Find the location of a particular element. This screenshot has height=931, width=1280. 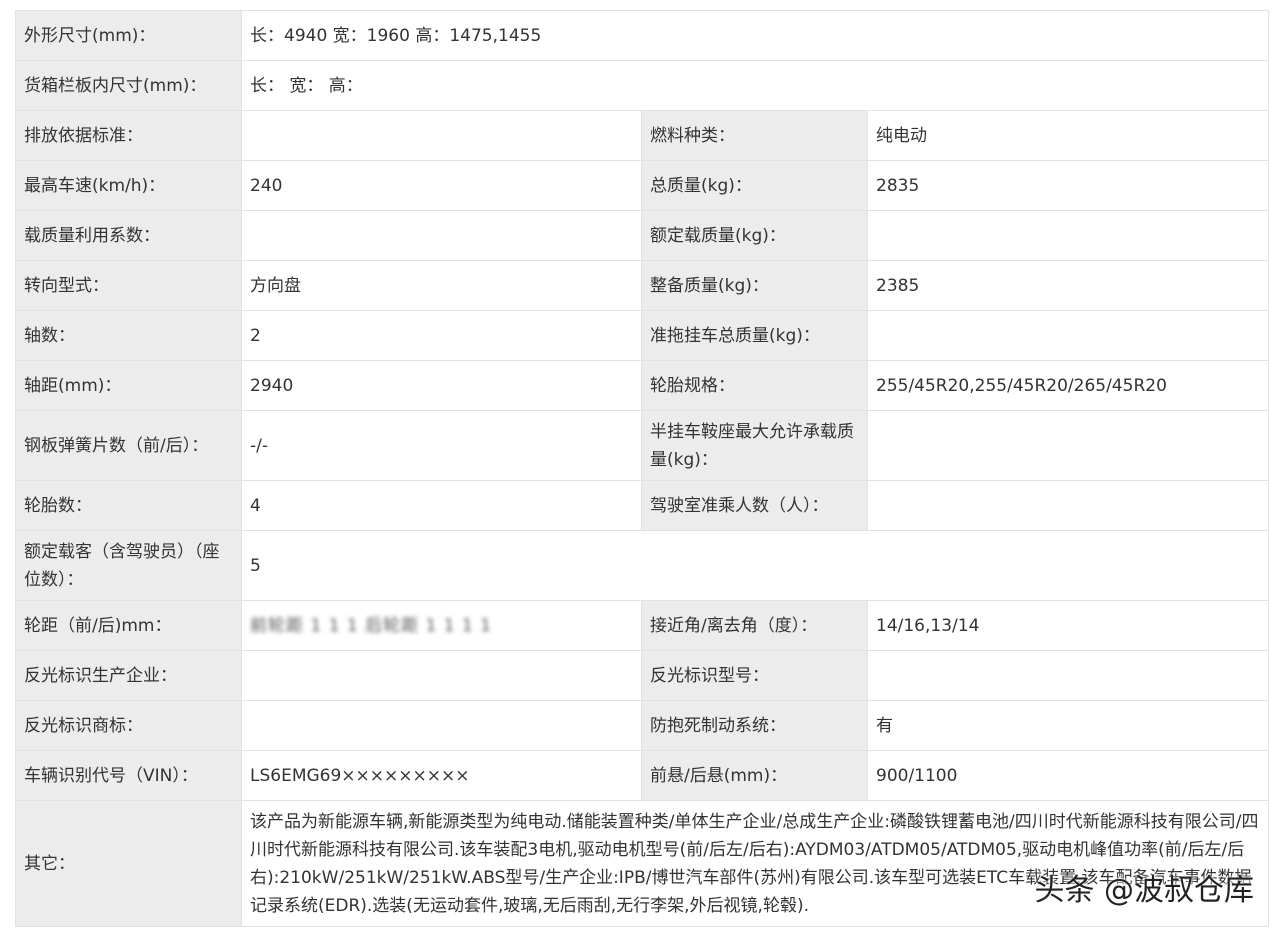

label-axle-count: 轴数： is located at coordinates (128, 335).